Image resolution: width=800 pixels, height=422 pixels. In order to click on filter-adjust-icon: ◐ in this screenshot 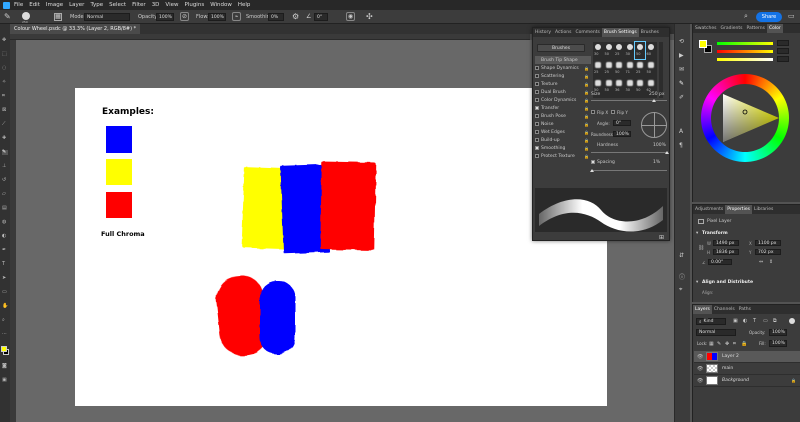, I will do `click(745, 321)`.